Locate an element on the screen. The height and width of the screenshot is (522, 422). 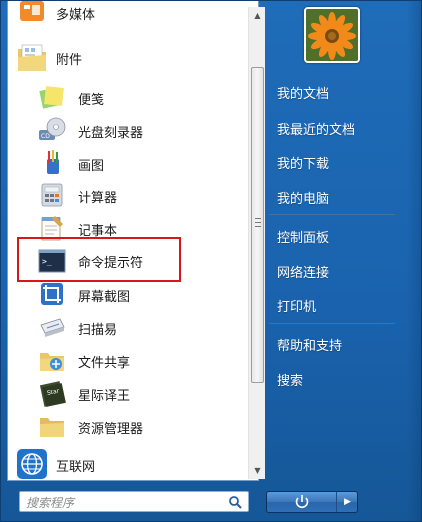
program-item-explorer: 资源管理器 is located at coordinates (126, 426).